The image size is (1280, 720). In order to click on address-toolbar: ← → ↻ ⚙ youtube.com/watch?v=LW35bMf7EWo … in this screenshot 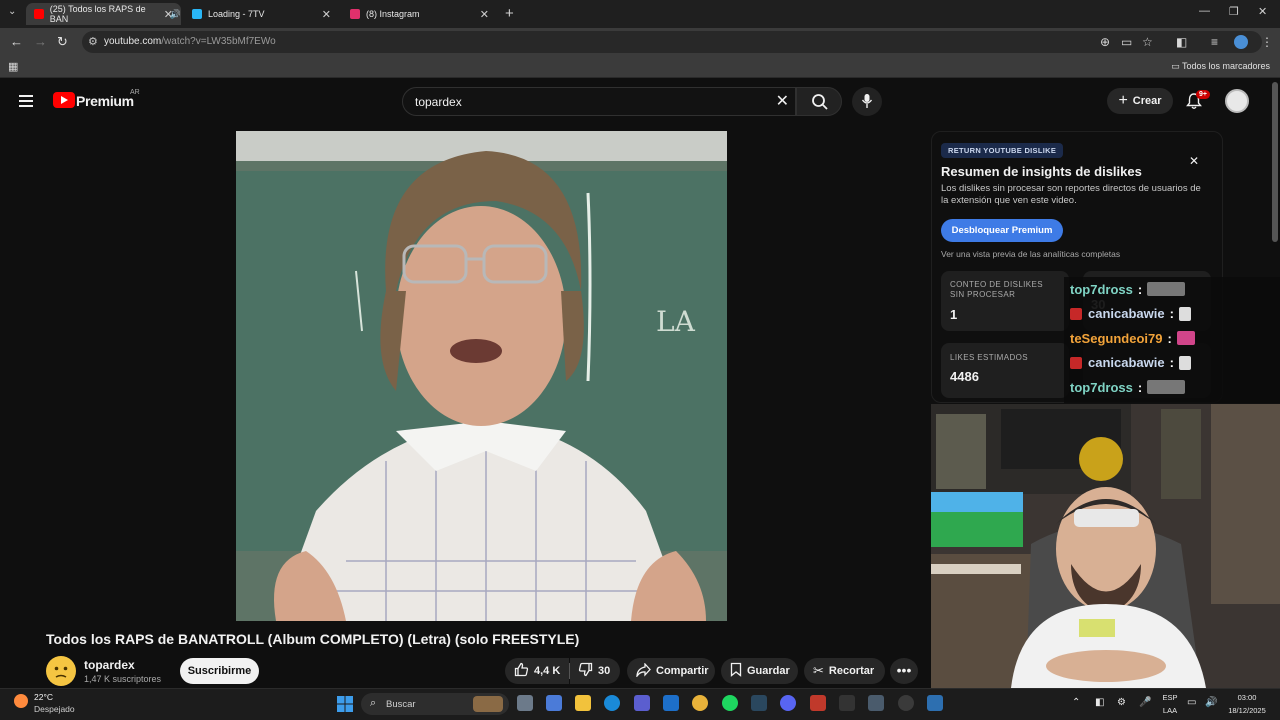, I will do `click(640, 42)`.